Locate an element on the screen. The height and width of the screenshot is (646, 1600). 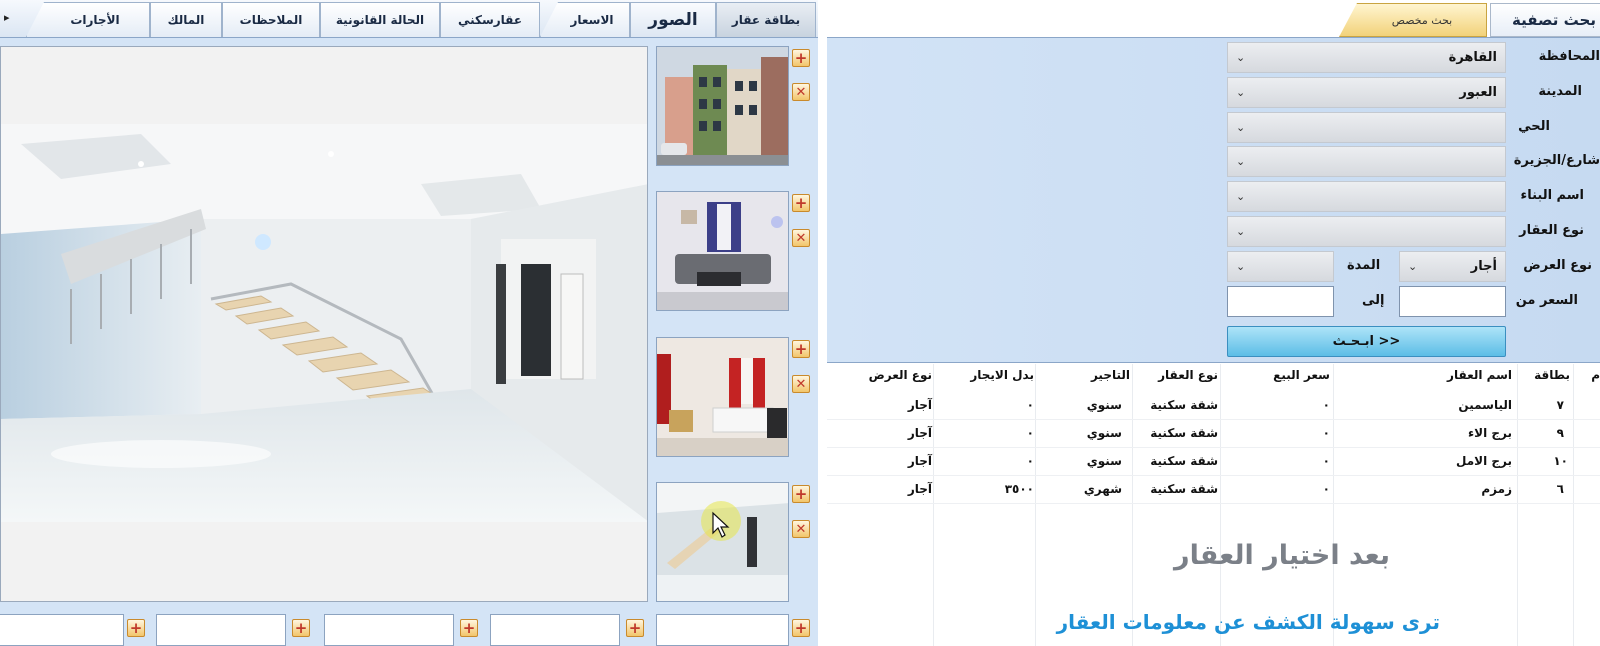
duration-select: ⌄ is located at coordinates (1280, 266).